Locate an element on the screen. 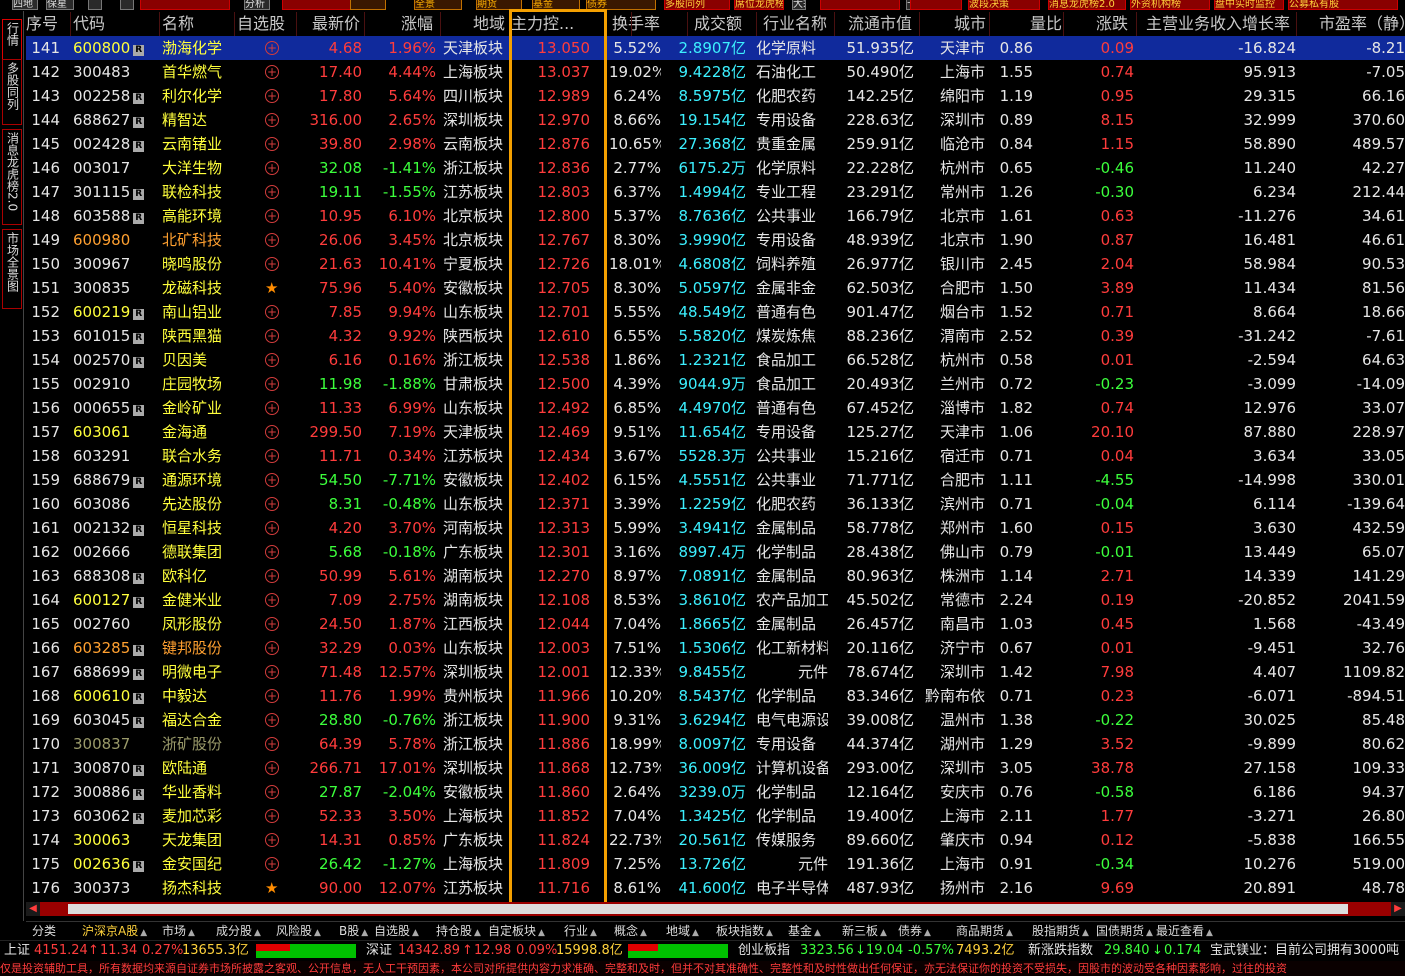 This screenshot has width=1405, height=976. toolbar-button: 席位龙虎榜 is located at coordinates (759, 5).